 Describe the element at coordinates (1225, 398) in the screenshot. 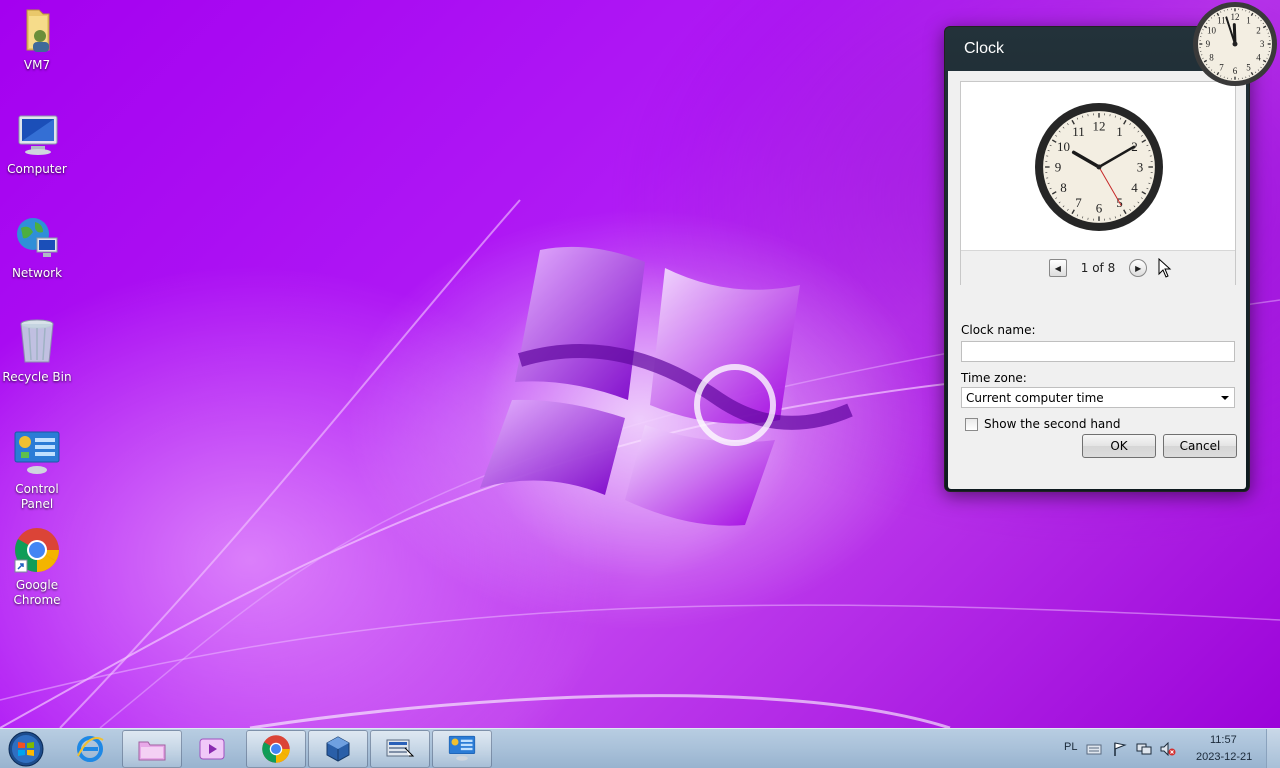

I see `dropdown-arrow-icon` at that location.